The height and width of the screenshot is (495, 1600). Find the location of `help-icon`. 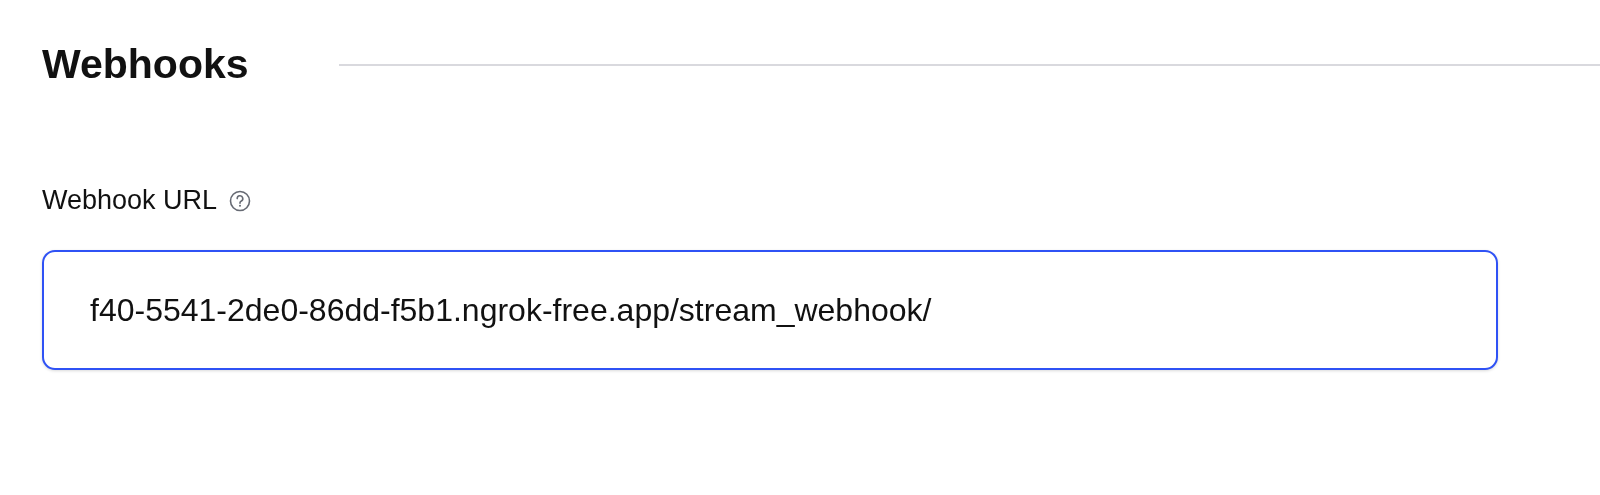

help-icon is located at coordinates (240, 200).